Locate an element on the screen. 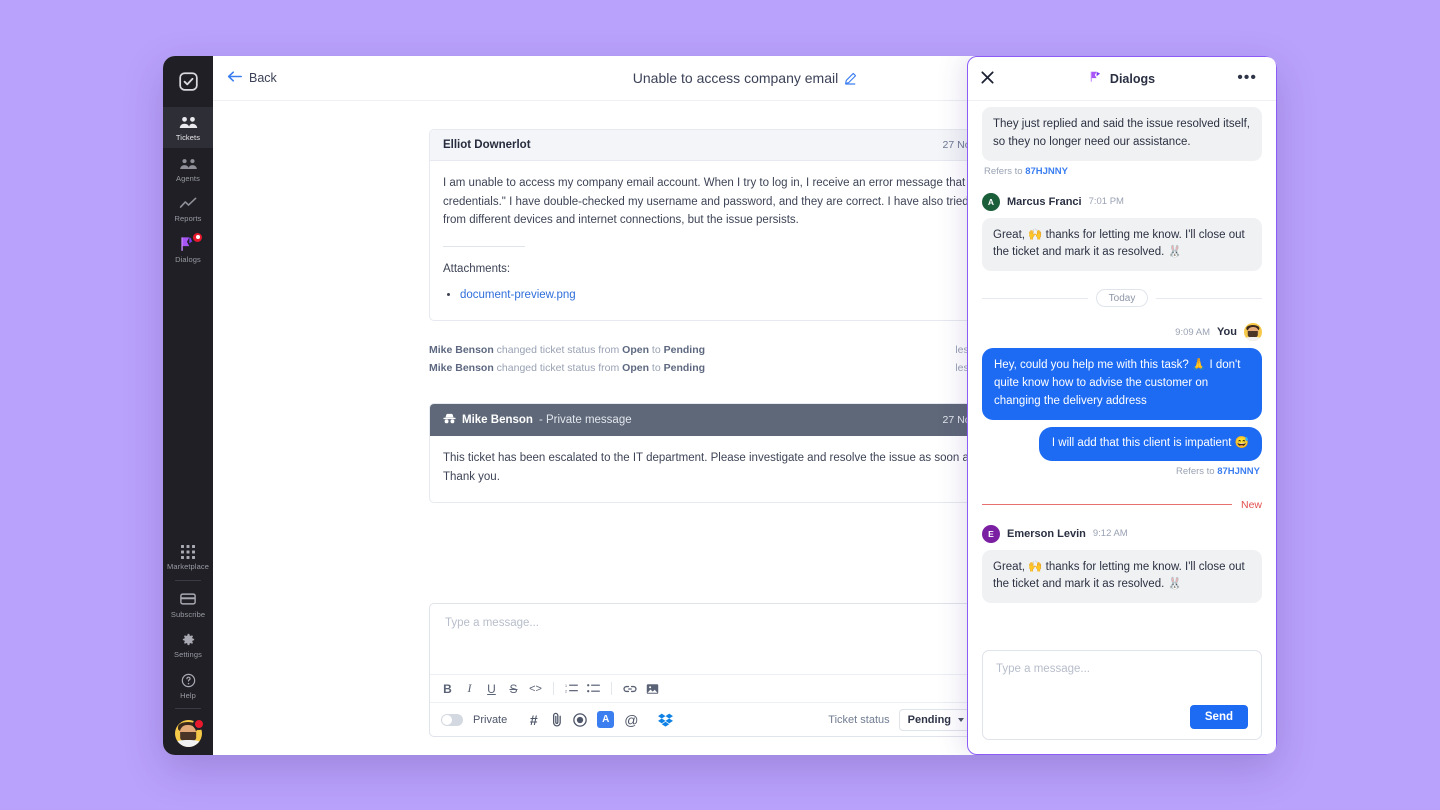 This screenshot has height=810, width=1440. gear-icon is located at coordinates (188, 639).